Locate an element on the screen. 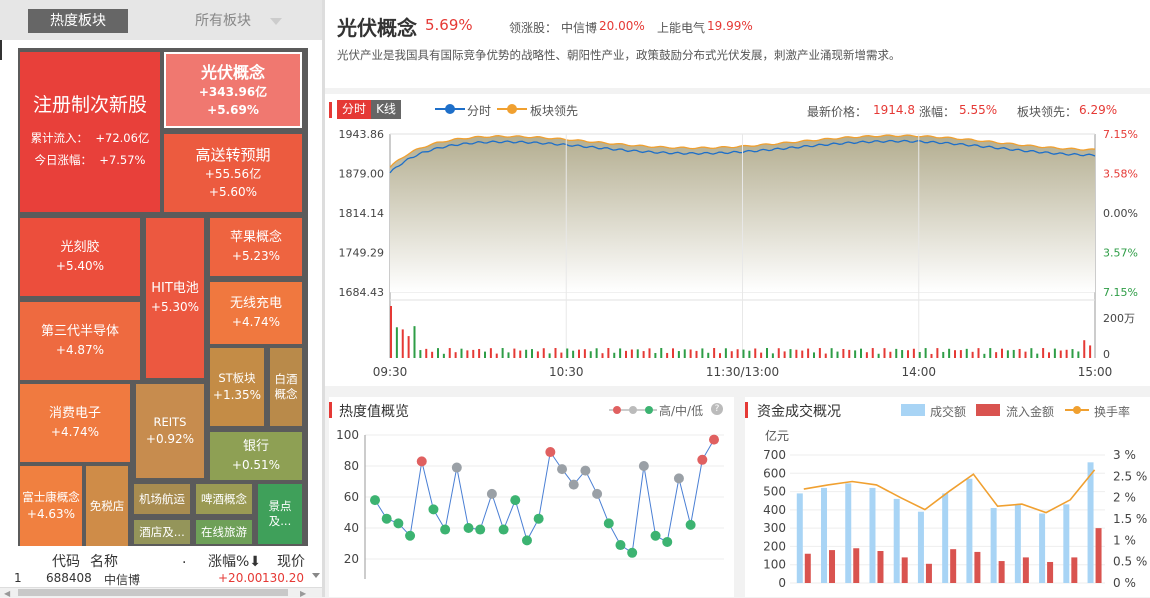 This screenshot has width=1150, height=598. legend-inflow-swatch is located at coordinates (988, 410).